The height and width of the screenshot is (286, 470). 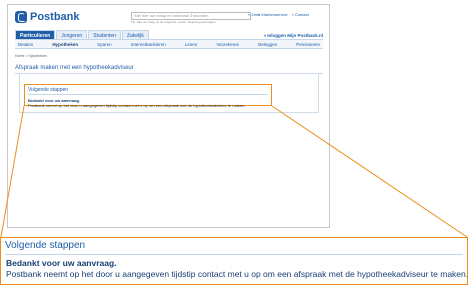 I want to click on brand-name: Postbank, so click(x=55, y=17).